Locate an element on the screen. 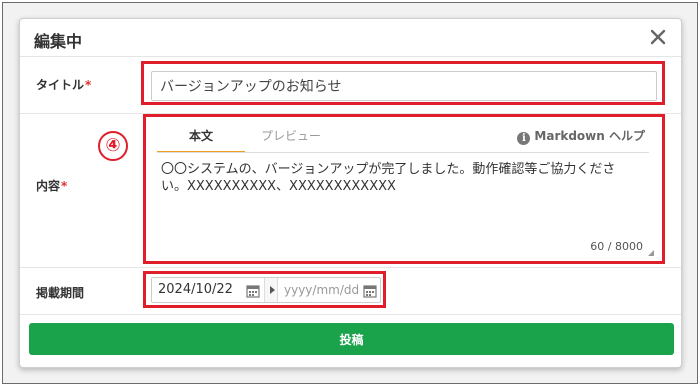 The height and width of the screenshot is (386, 700). content-label-text: 内容 is located at coordinates (48, 186).